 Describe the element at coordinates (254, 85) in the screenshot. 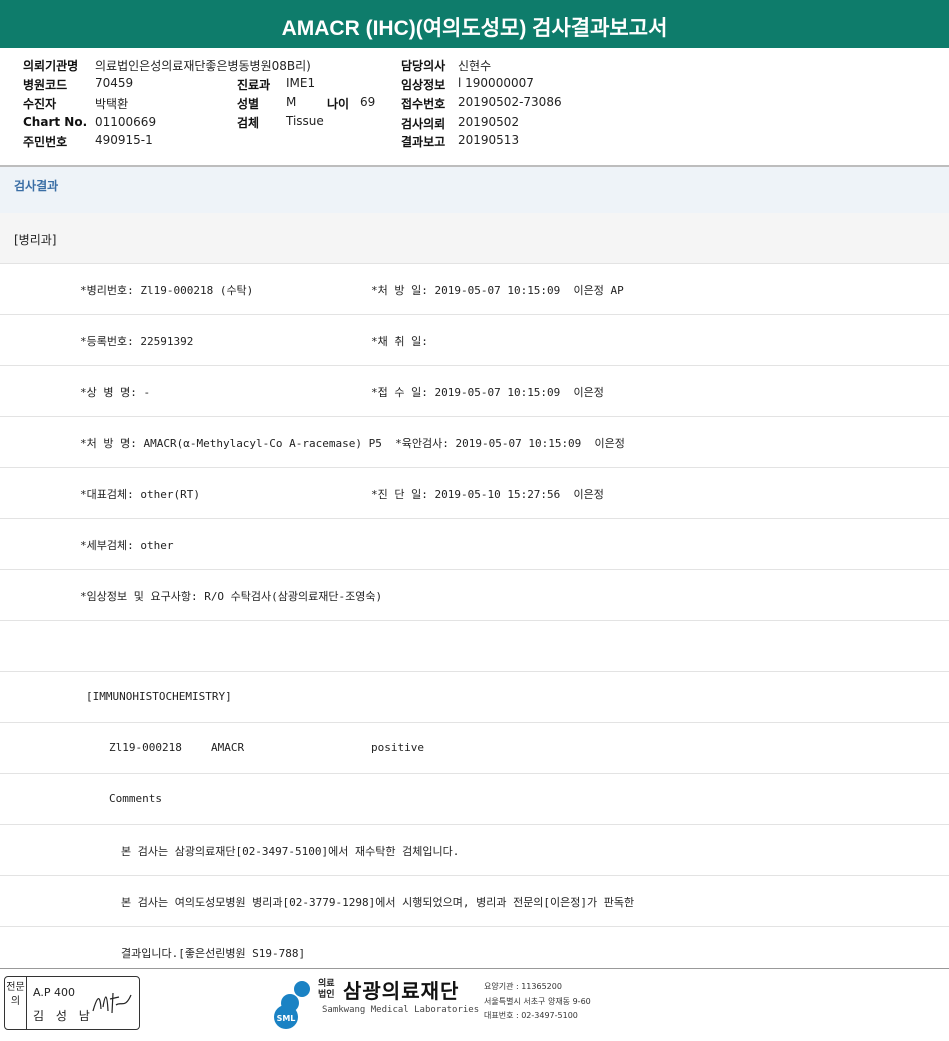

I see `label-department: 진료과` at that location.